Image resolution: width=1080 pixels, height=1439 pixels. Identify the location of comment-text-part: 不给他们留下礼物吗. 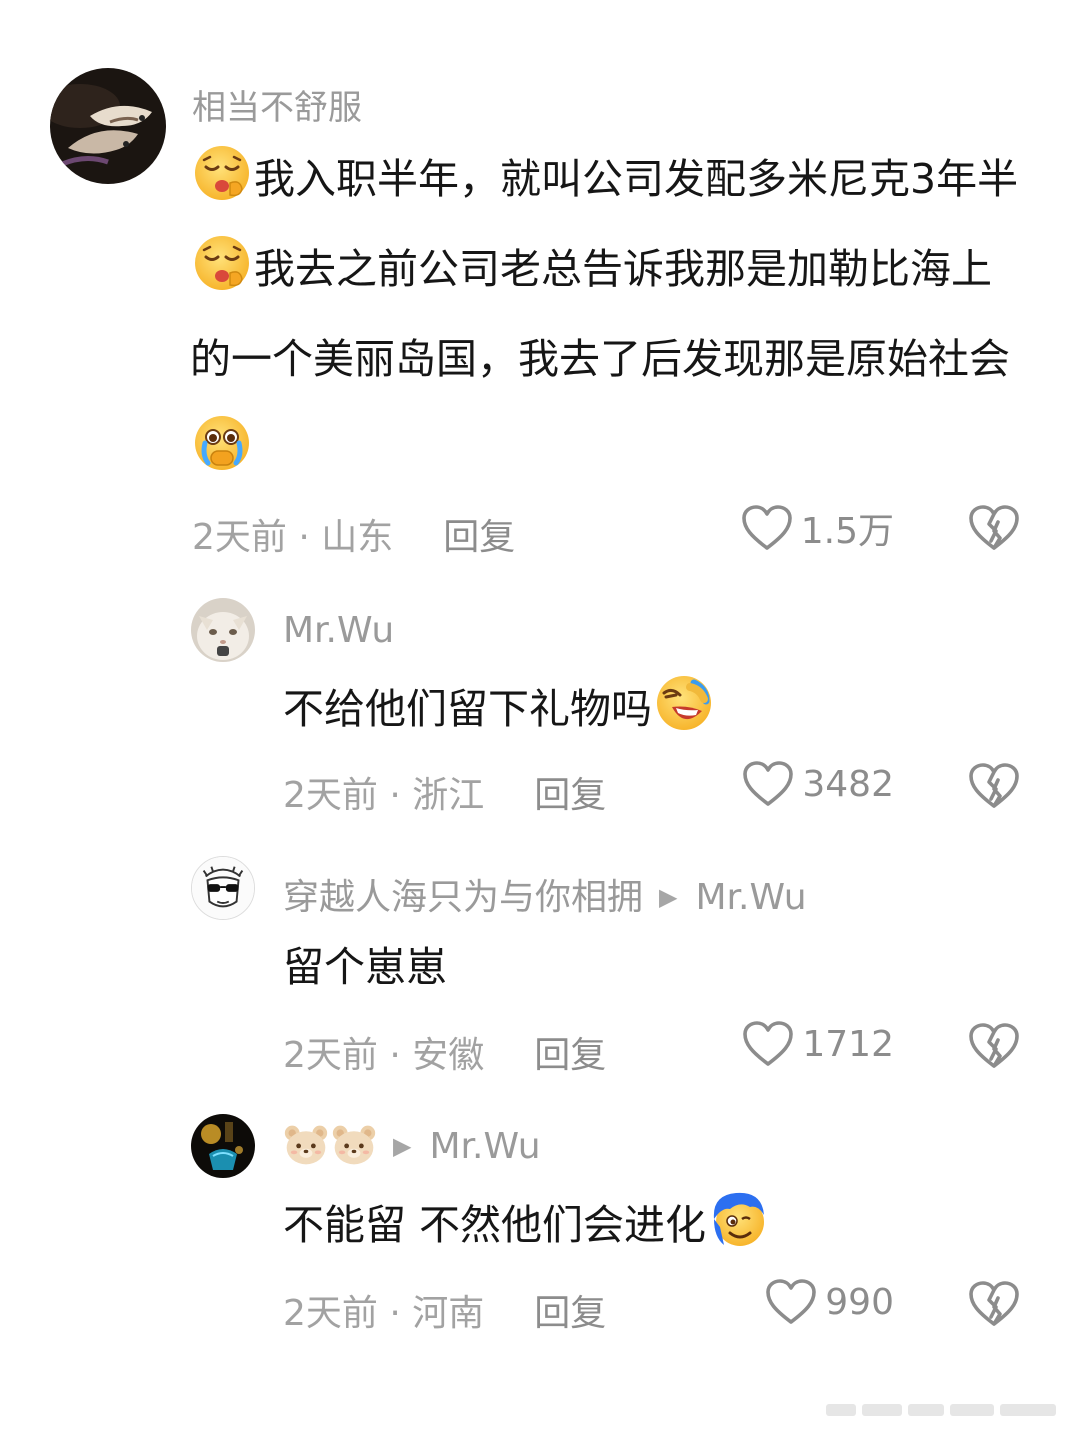
(467, 709).